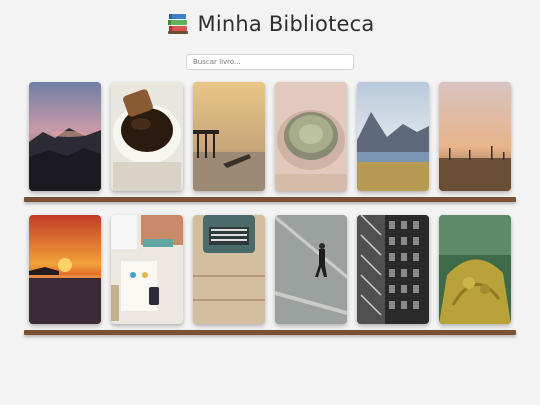 Image resolution: width=540 pixels, height=405 pixels. Describe the element at coordinates (393, 269) in the screenshot. I see `book-cover-building-facade` at that location.